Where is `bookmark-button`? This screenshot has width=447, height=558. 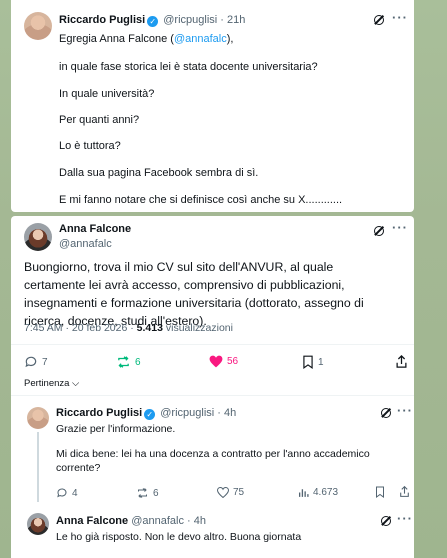
bookmark-button is located at coordinates (380, 492).